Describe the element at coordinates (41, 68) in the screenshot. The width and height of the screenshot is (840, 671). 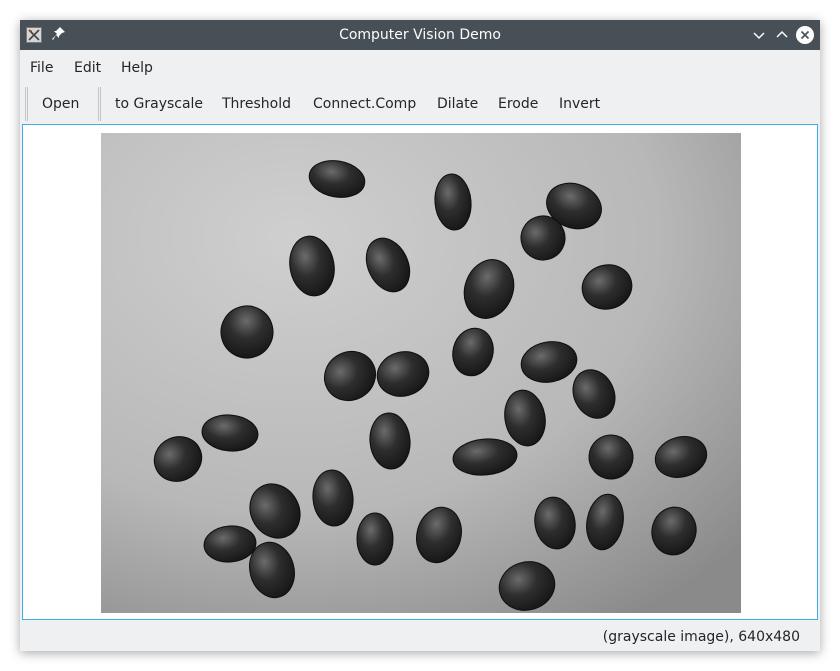
I see `menu-file: File` at that location.